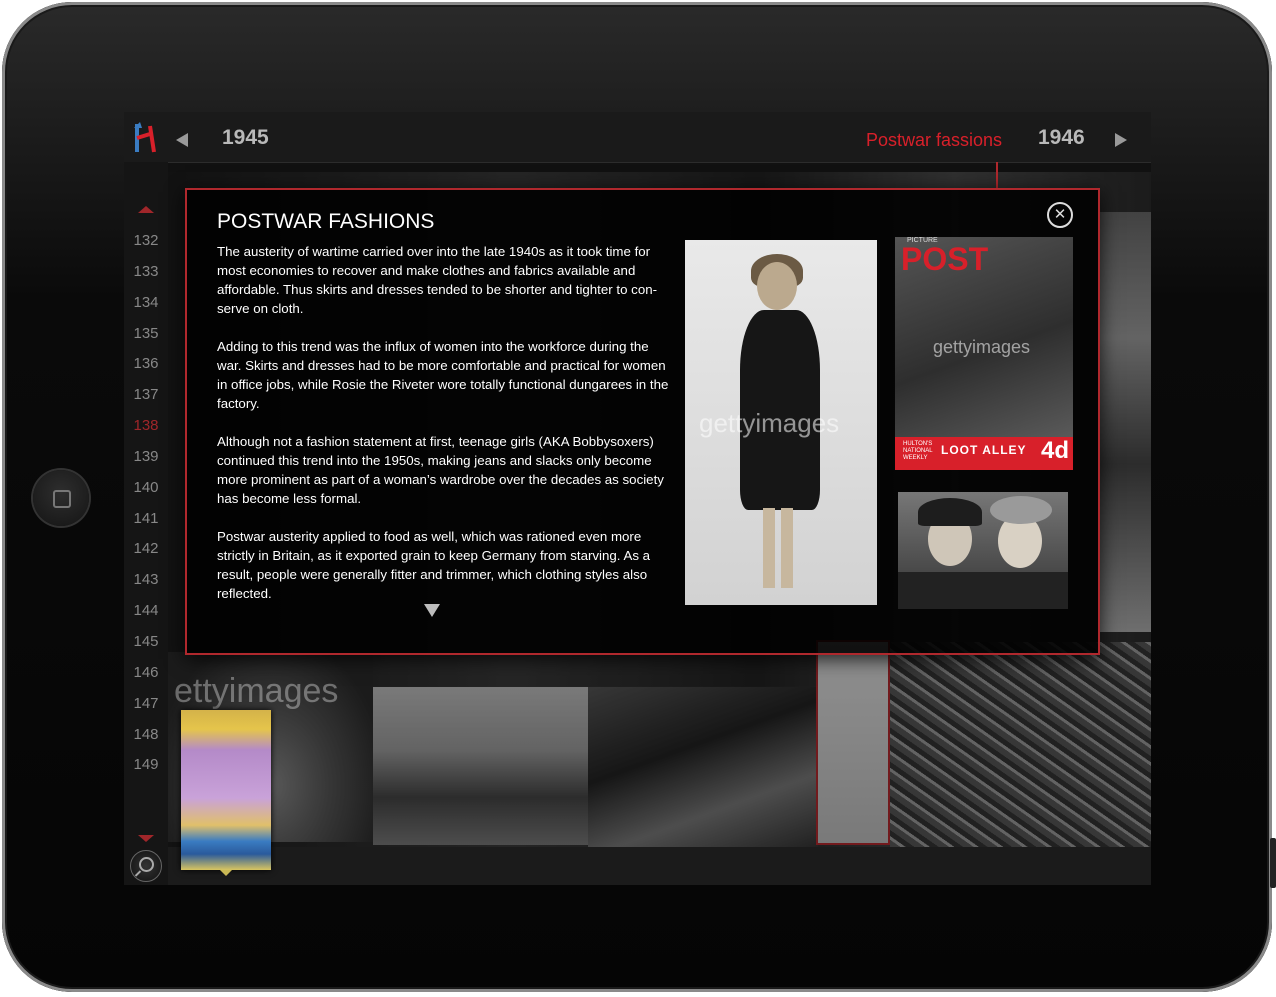 The width and height of the screenshot is (1276, 997). Describe the element at coordinates (146, 303) in the screenshot. I see `page-number-item: 134` at that location.